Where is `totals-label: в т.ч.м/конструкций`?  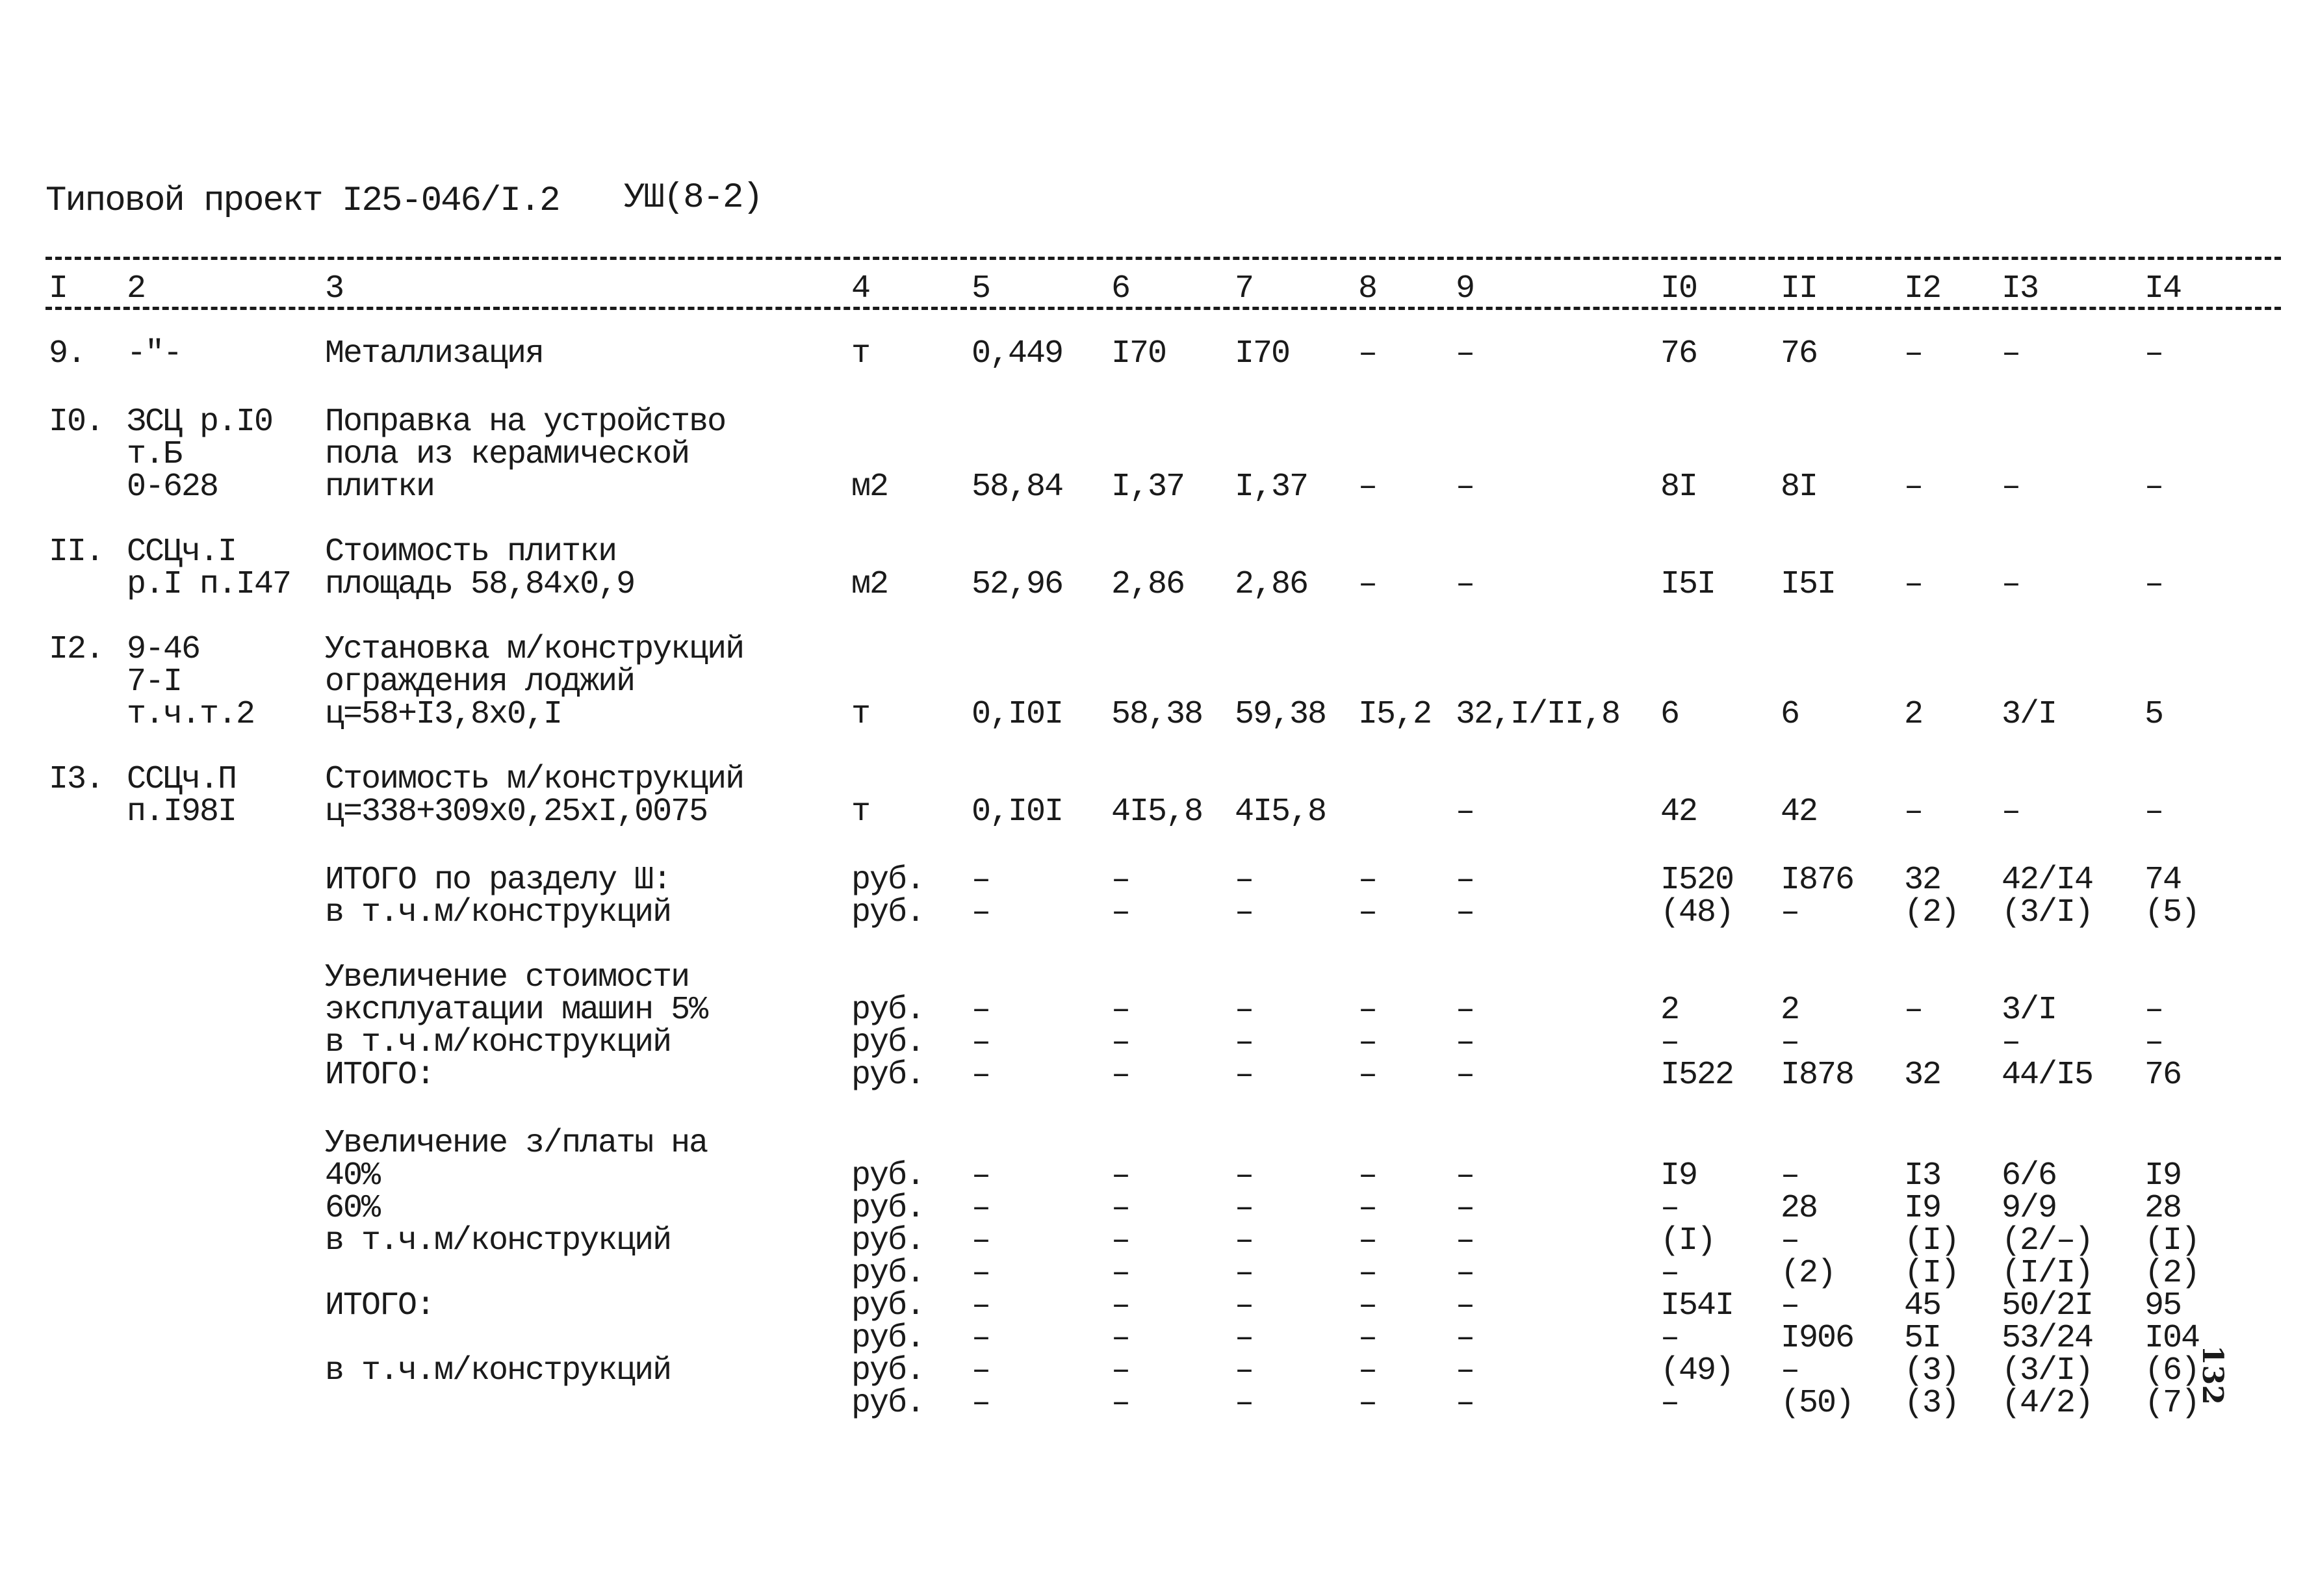
totals-label: в т.ч.м/конструкций is located at coordinates (499, 912).